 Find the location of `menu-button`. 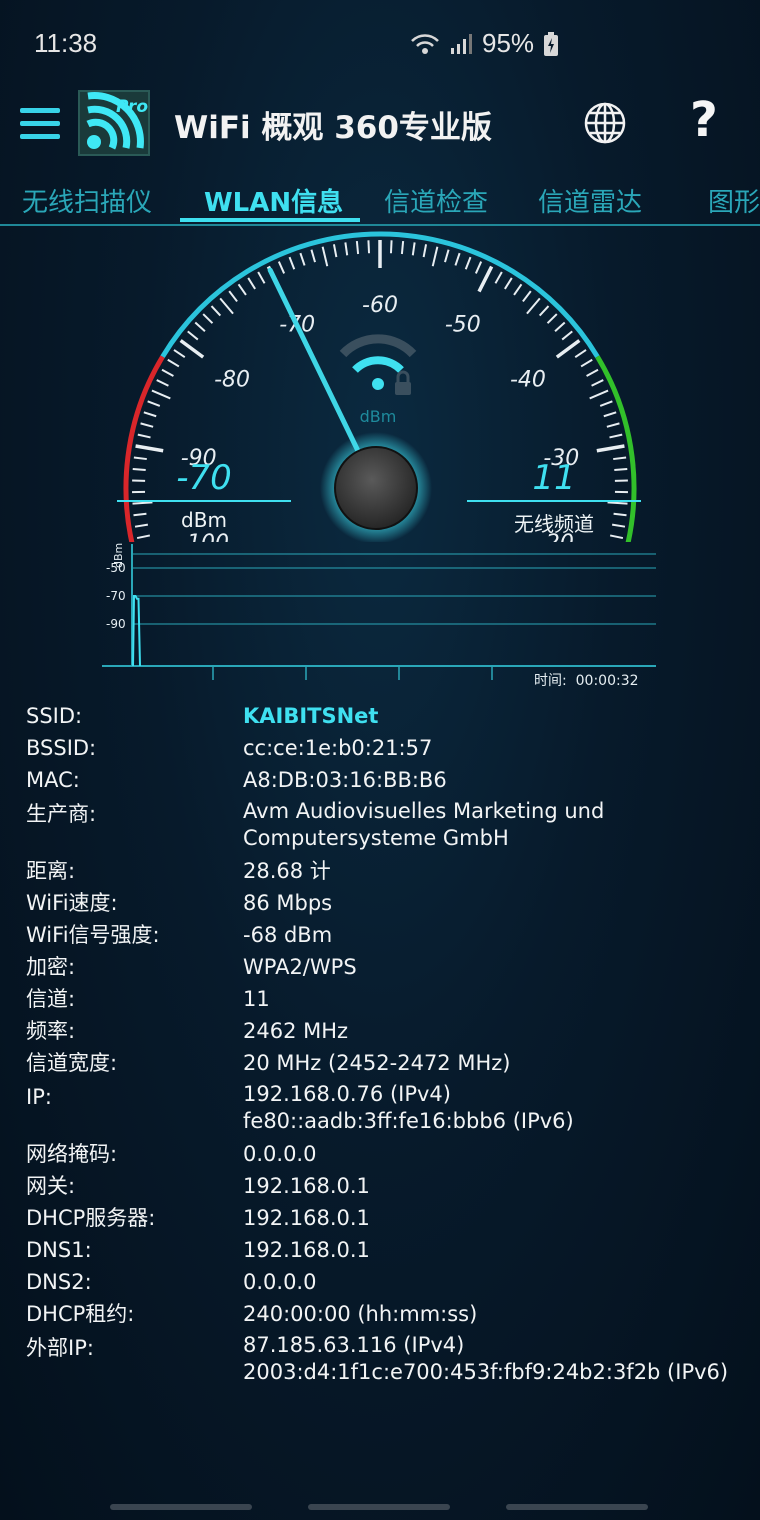

menu-button is located at coordinates (40, 124).